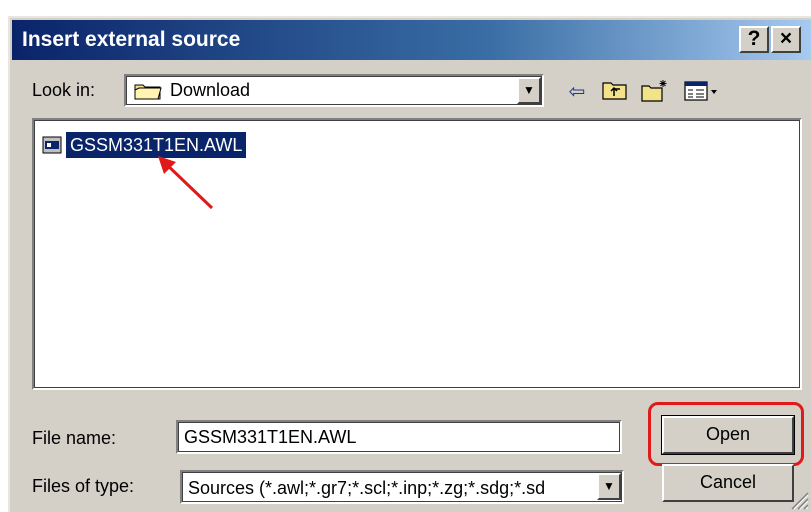 The image size is (811, 512). Describe the element at coordinates (411, 40) in the screenshot. I see `title-bar: Insert external source ? ×` at that location.